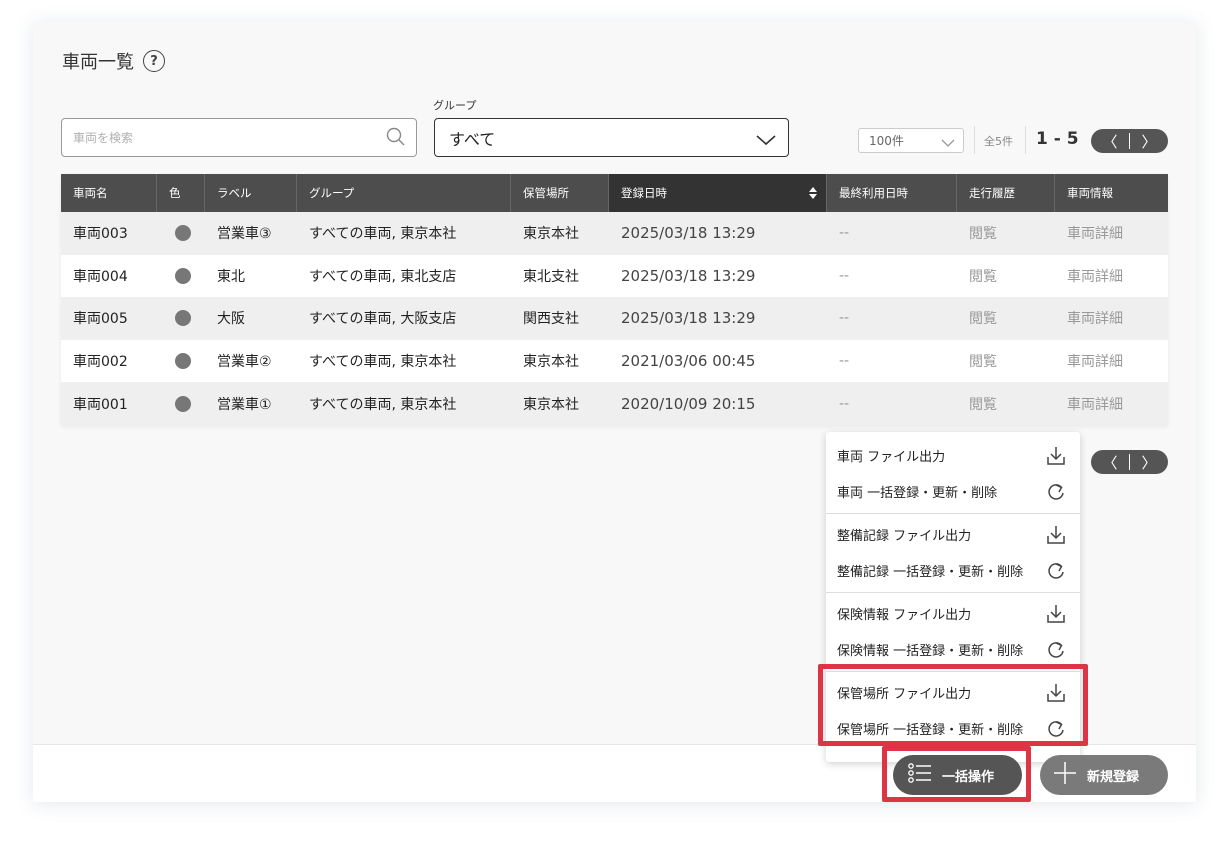 Image resolution: width=1228 pixels, height=844 pixels. What do you see at coordinates (904, 536) in the screenshot?
I see `bulk-menu-item-label: 整備記録 ファイル出力` at bounding box center [904, 536].